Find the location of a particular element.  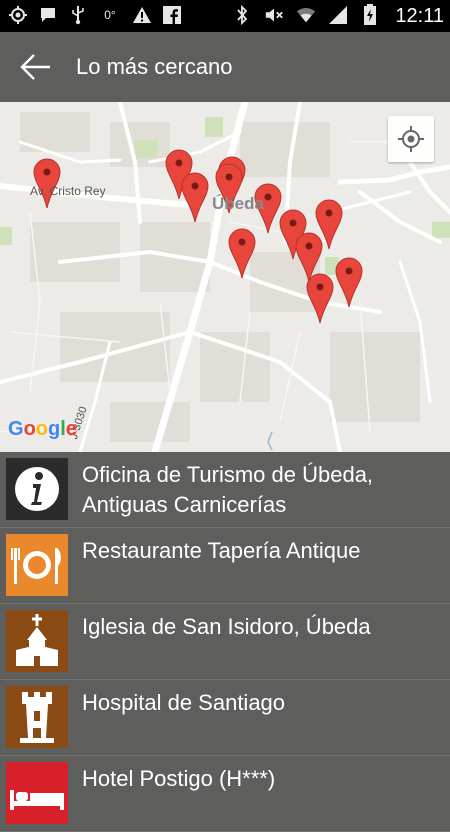

my-location-button is located at coordinates (411, 139).